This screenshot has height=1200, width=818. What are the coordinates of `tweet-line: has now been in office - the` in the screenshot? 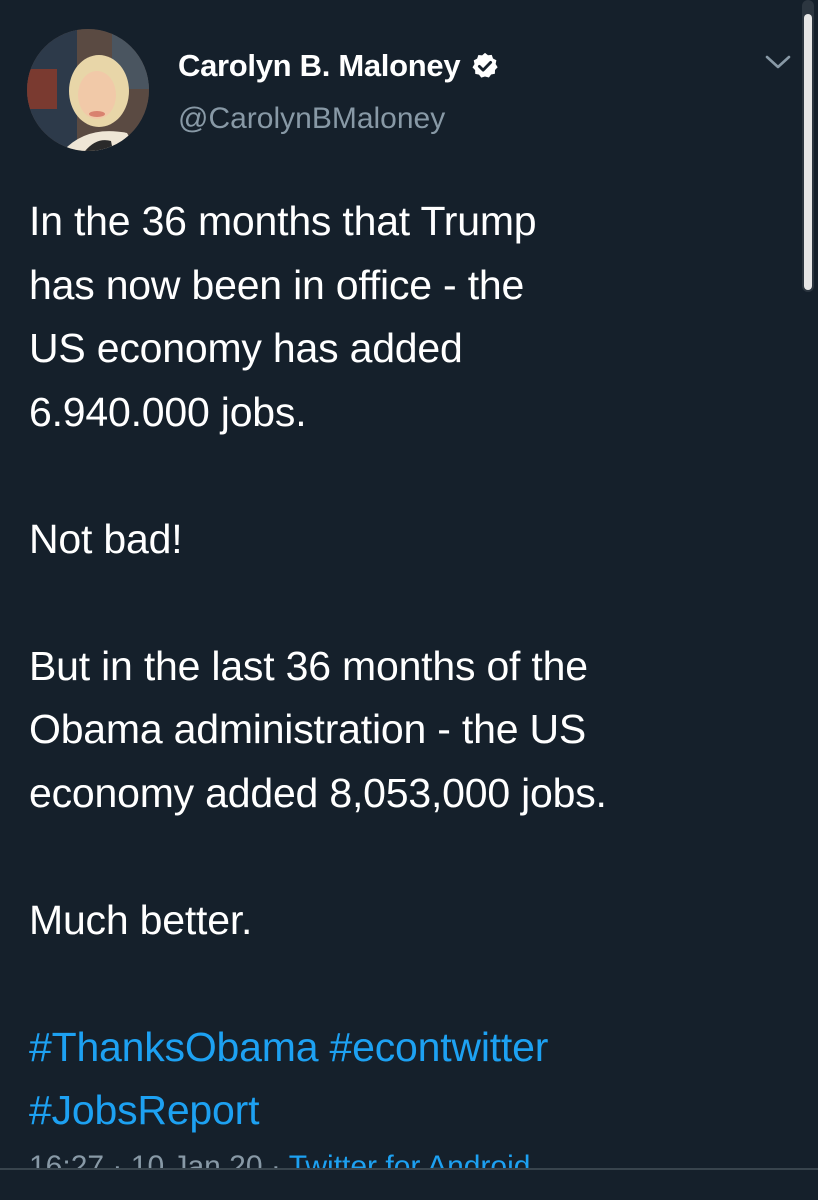 It's located at (277, 284).